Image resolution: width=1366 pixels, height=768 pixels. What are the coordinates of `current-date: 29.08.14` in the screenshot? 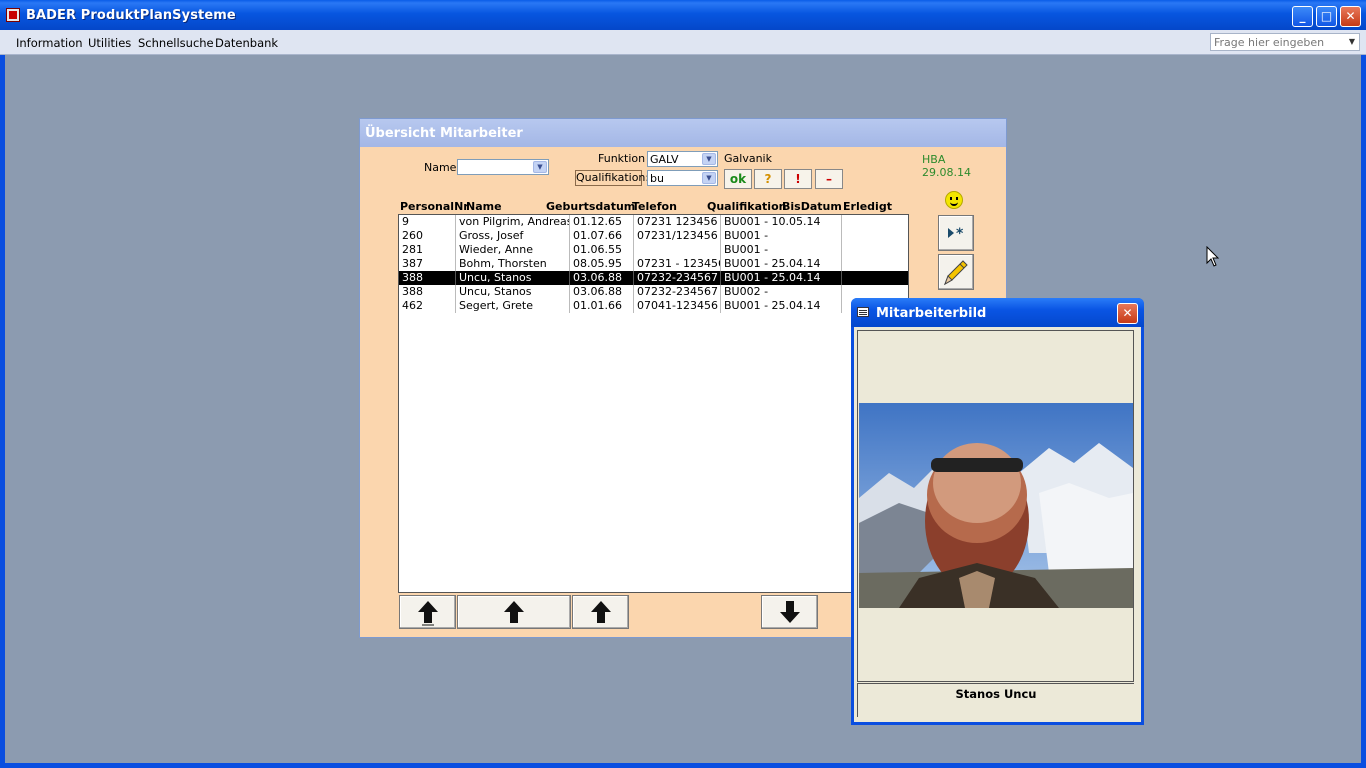 It's located at (946, 172).